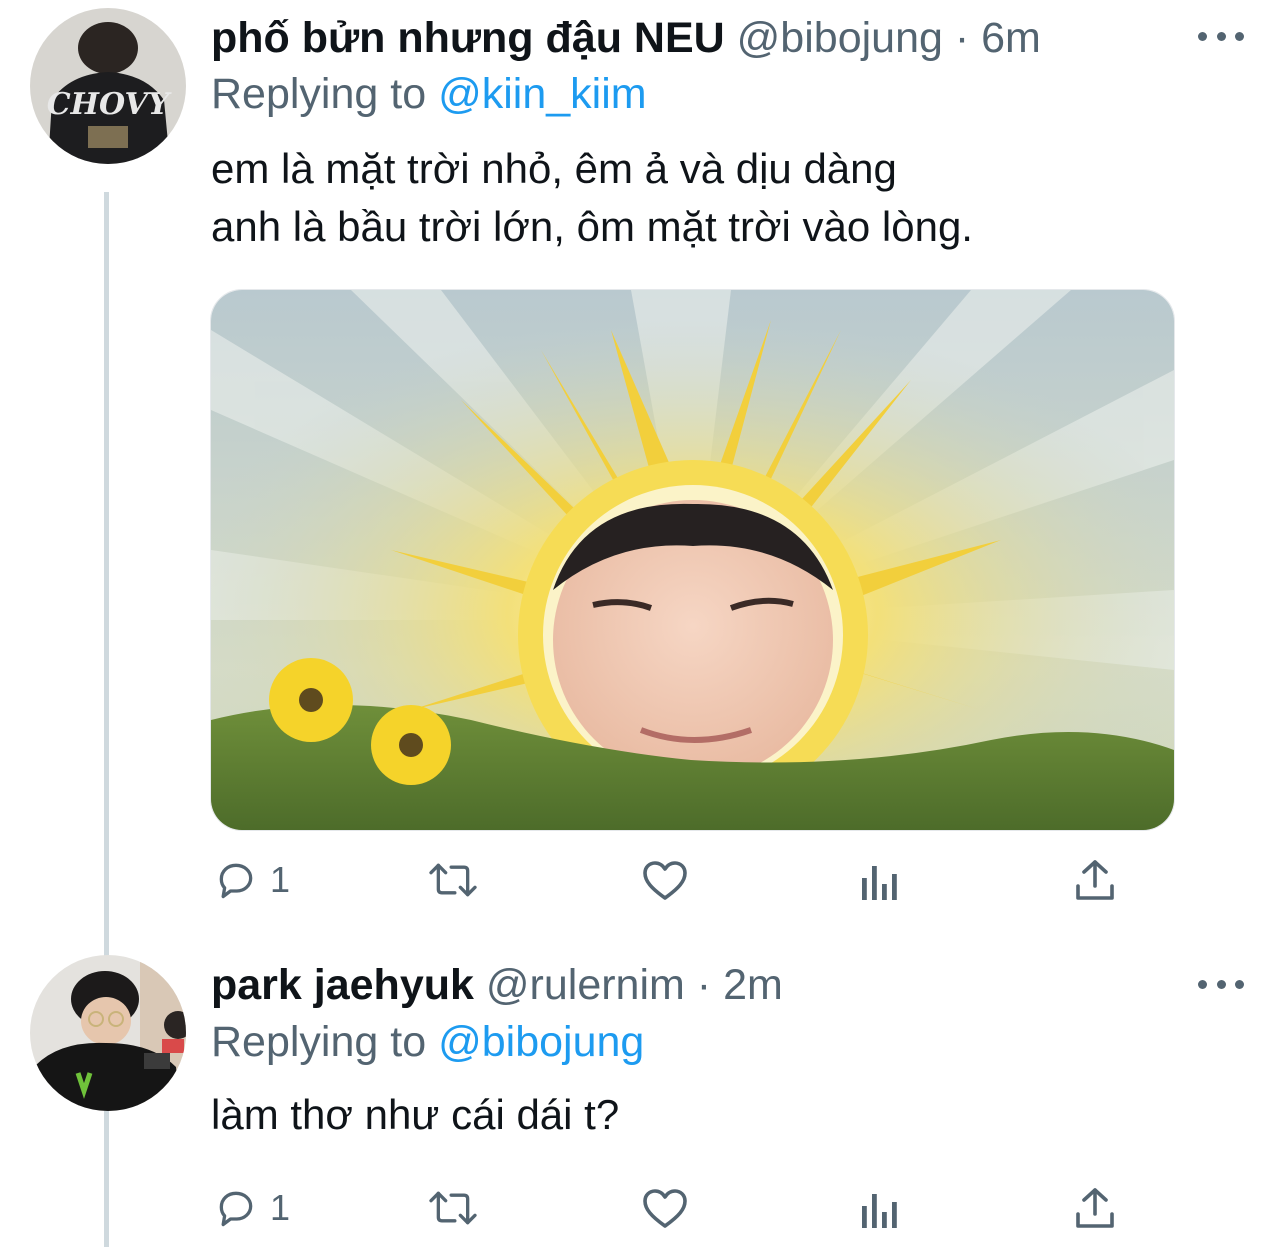  Describe the element at coordinates (542, 94) in the screenshot. I see `replying-to-mention: @kiin_kiim` at that location.